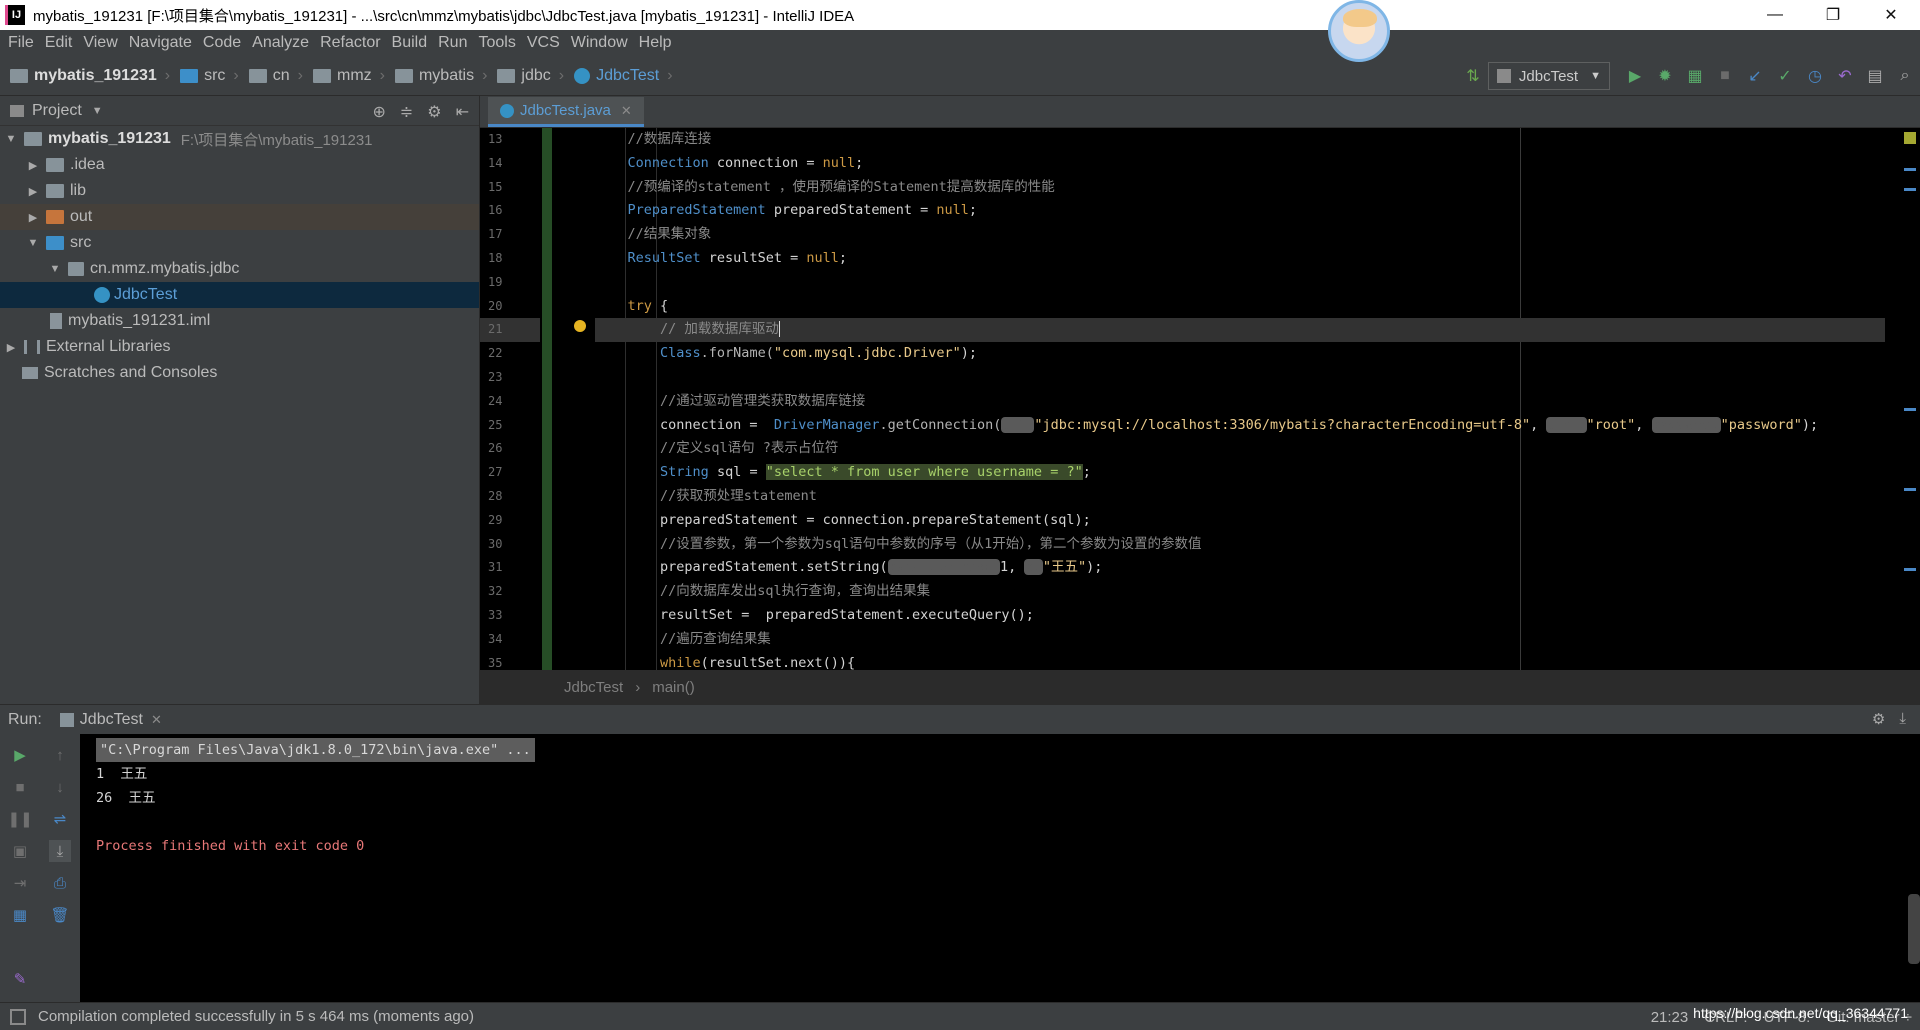 This screenshot has height=1030, width=1920. I want to click on menu-help: Help, so click(655, 43).